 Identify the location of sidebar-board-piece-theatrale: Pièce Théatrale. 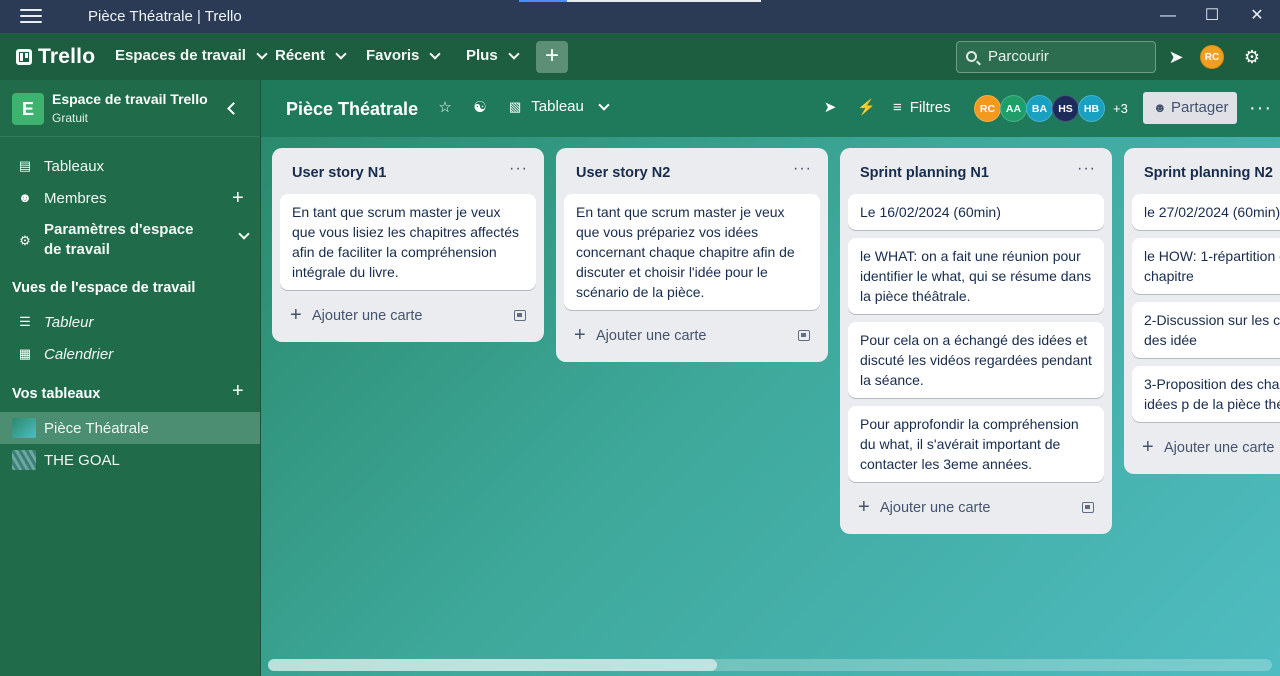
(130, 428).